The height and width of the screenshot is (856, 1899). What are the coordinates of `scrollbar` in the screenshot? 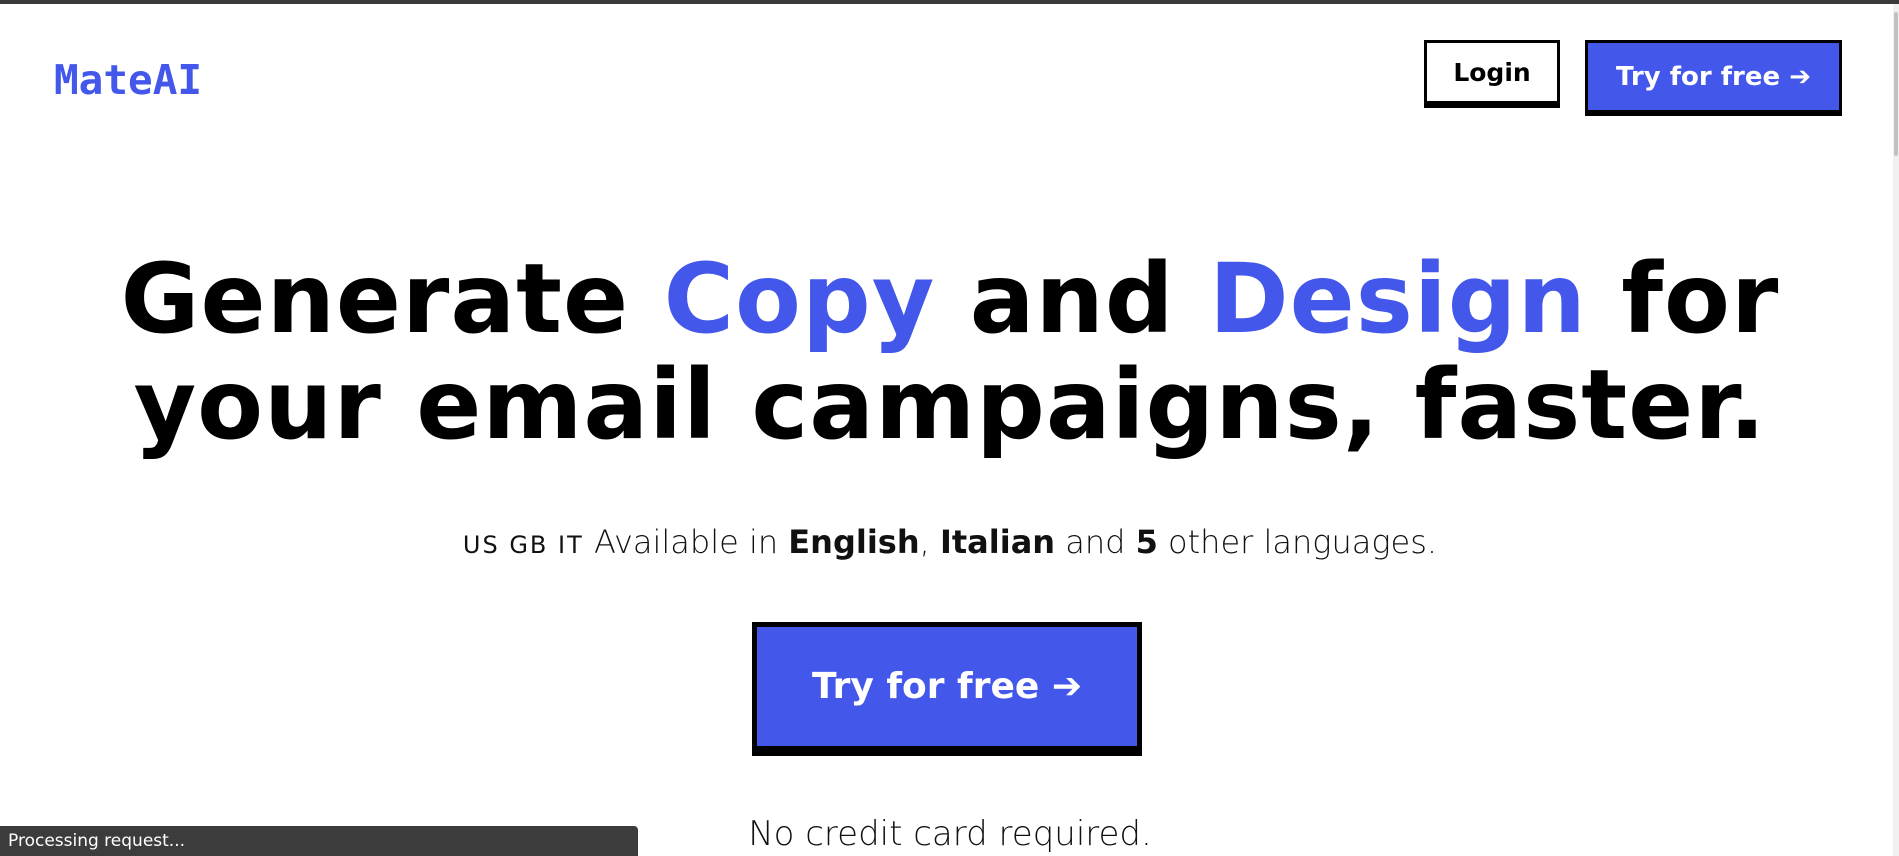 It's located at (1896, 430).